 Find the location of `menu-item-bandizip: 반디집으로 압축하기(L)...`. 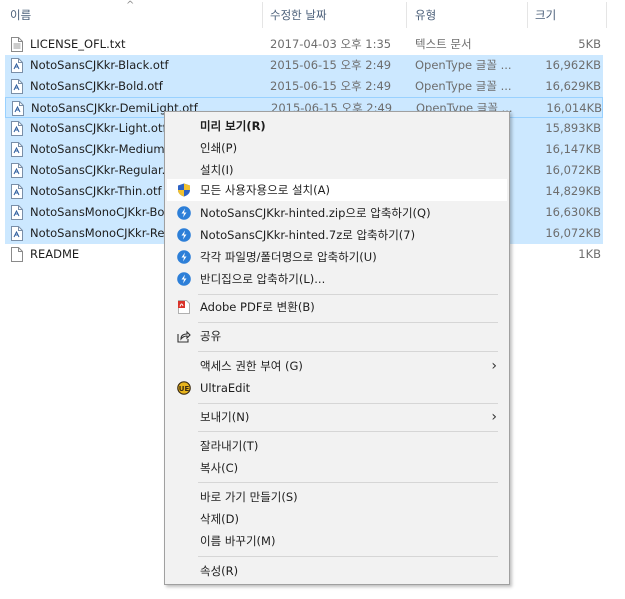

menu-item-bandizip: 반디집으로 압축하기(L)... is located at coordinates (337, 279).